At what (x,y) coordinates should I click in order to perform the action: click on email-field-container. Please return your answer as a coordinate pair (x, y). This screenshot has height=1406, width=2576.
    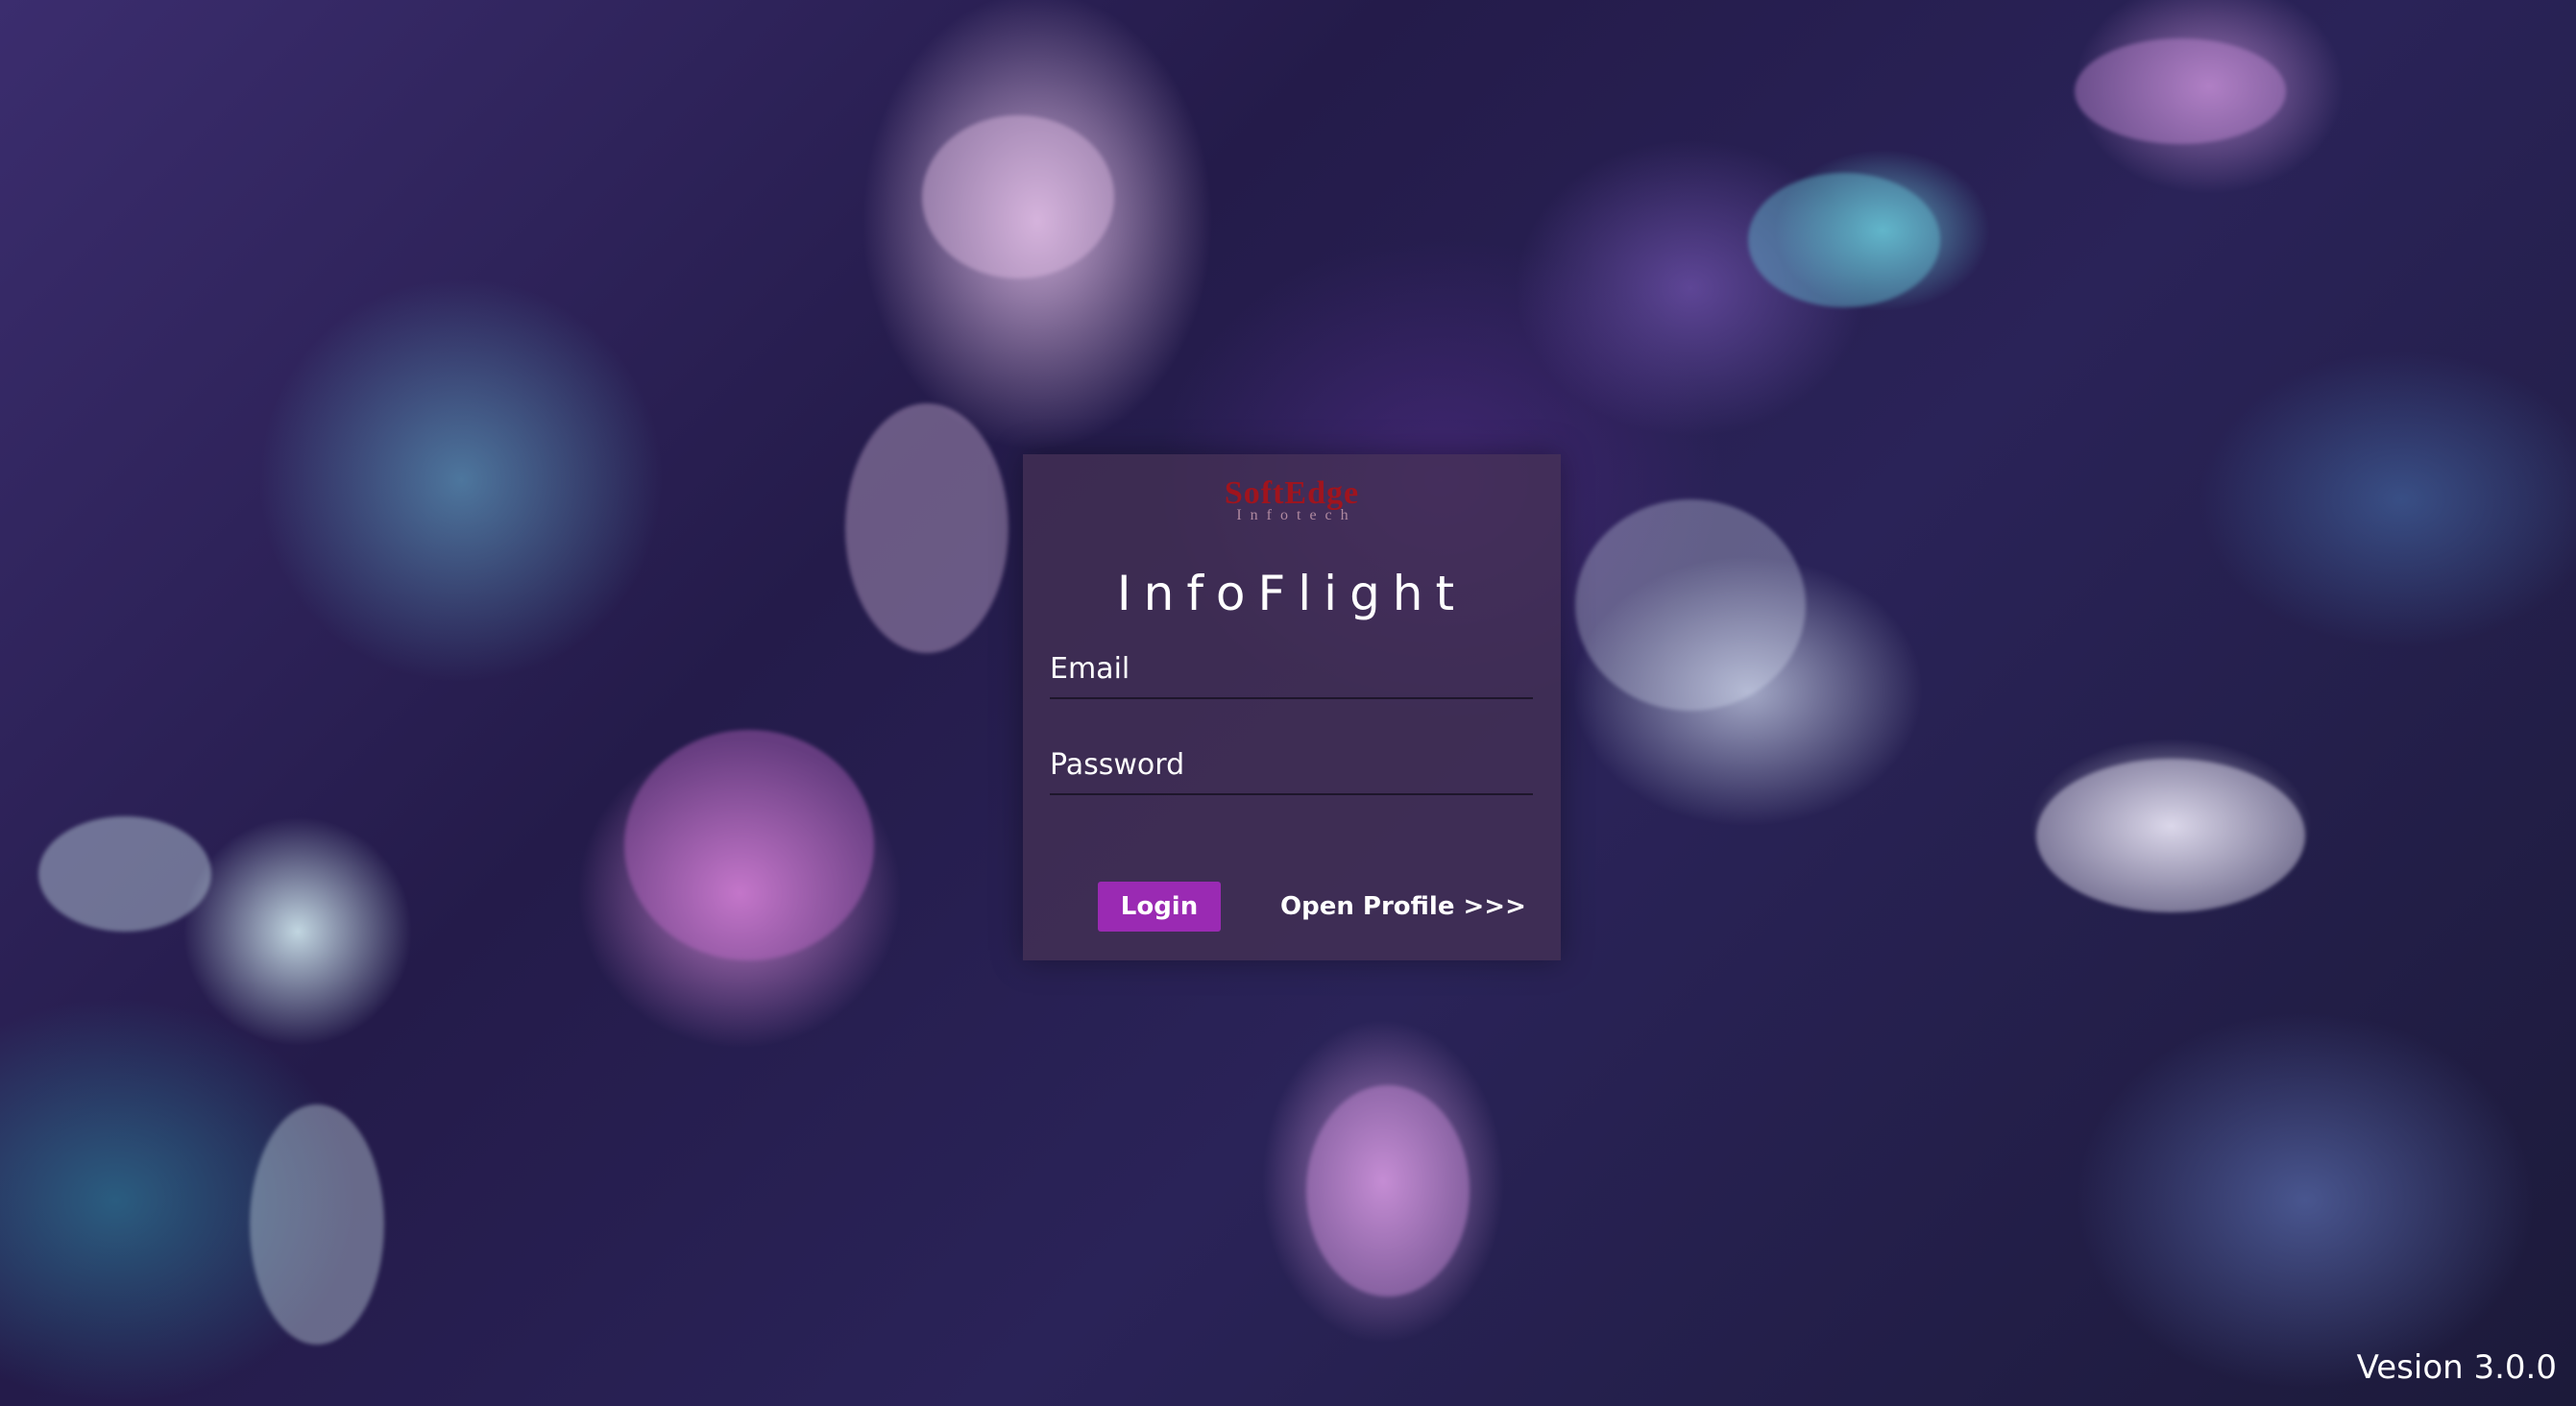
    Looking at the image, I should click on (1291, 671).